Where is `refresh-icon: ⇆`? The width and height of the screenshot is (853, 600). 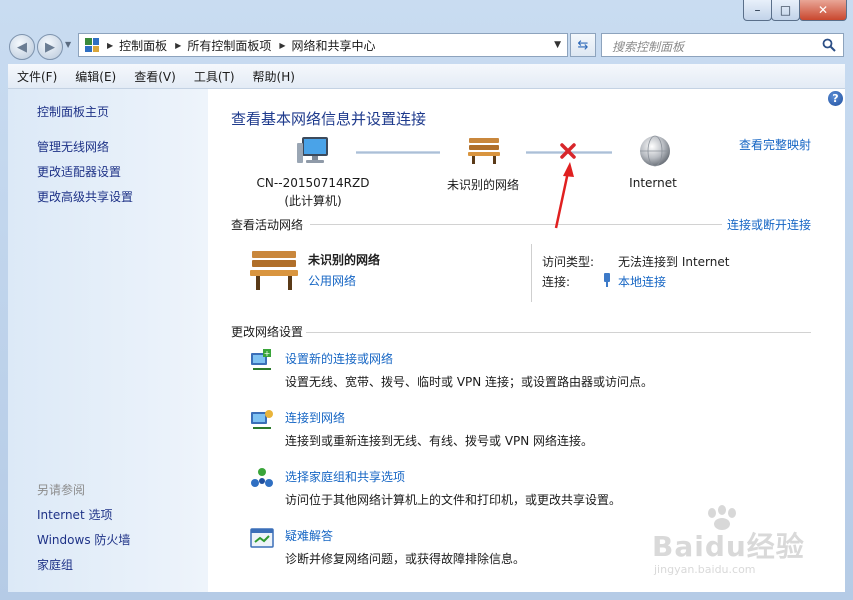 refresh-icon: ⇆ is located at coordinates (583, 45).